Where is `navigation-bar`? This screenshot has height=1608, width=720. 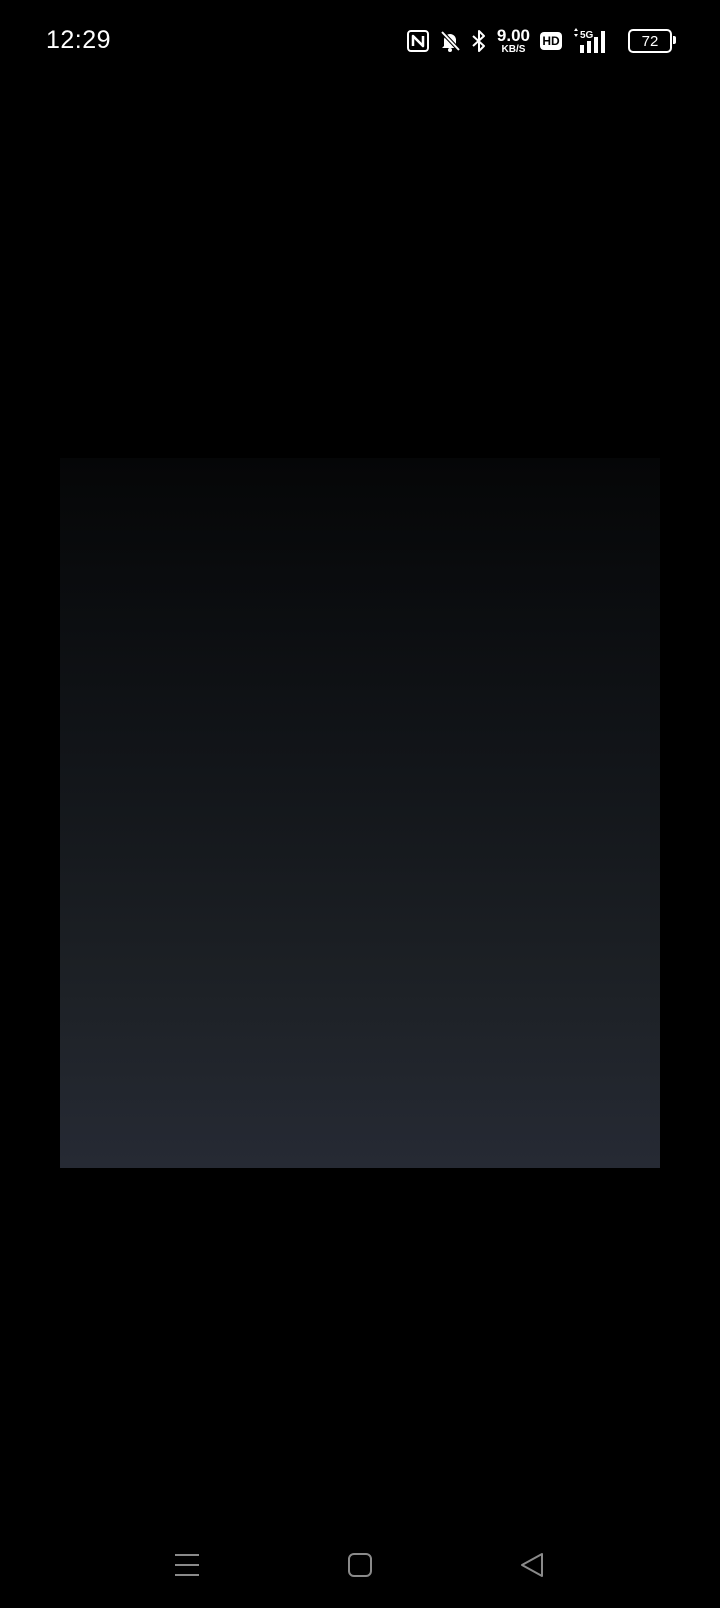 navigation-bar is located at coordinates (360, 1565).